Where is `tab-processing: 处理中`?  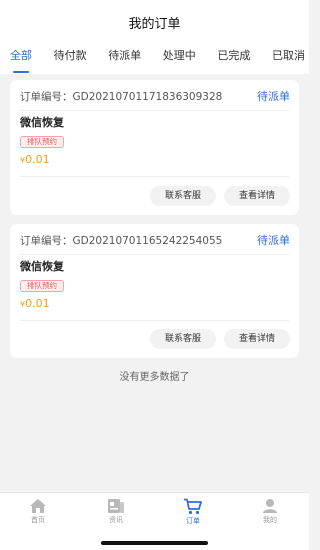
tab-processing: 处理中 is located at coordinates (179, 58).